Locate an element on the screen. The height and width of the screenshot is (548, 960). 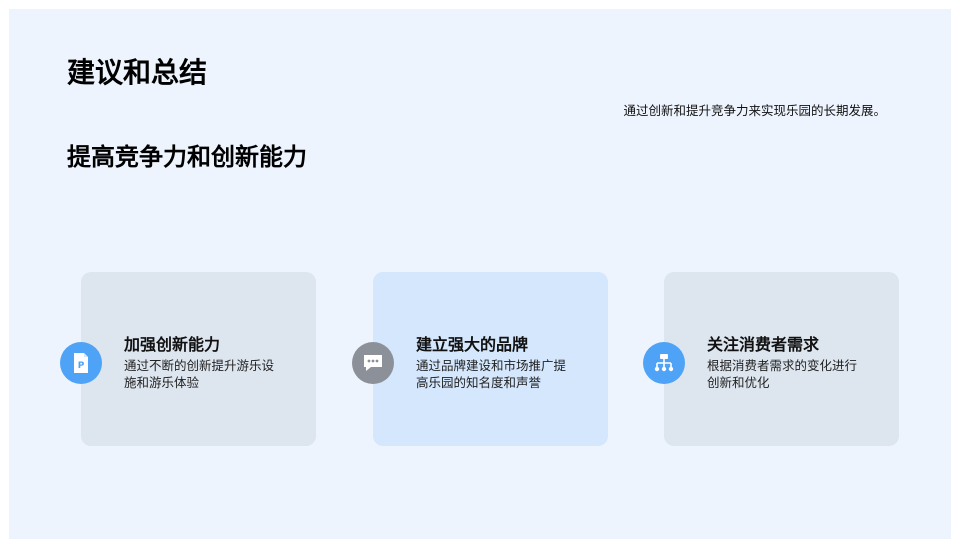
hierarchy-icon is located at coordinates (664, 363).